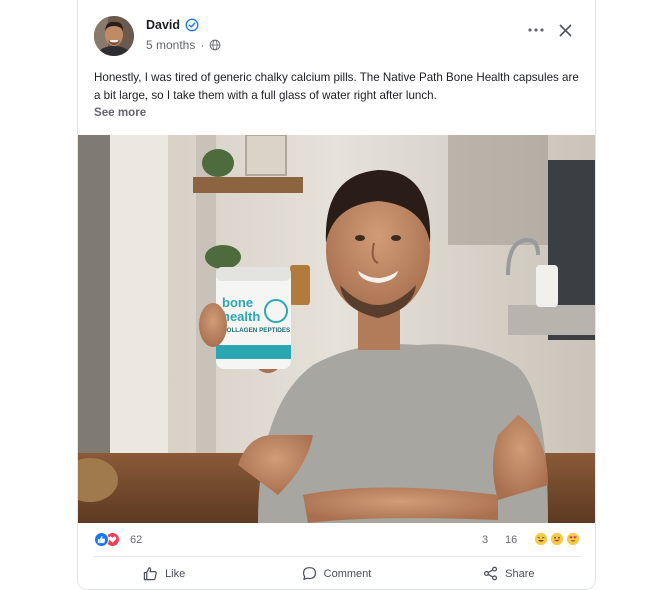  Describe the element at coordinates (336, 540) in the screenshot. I see `reactions-bar: 62 3 16` at that location.